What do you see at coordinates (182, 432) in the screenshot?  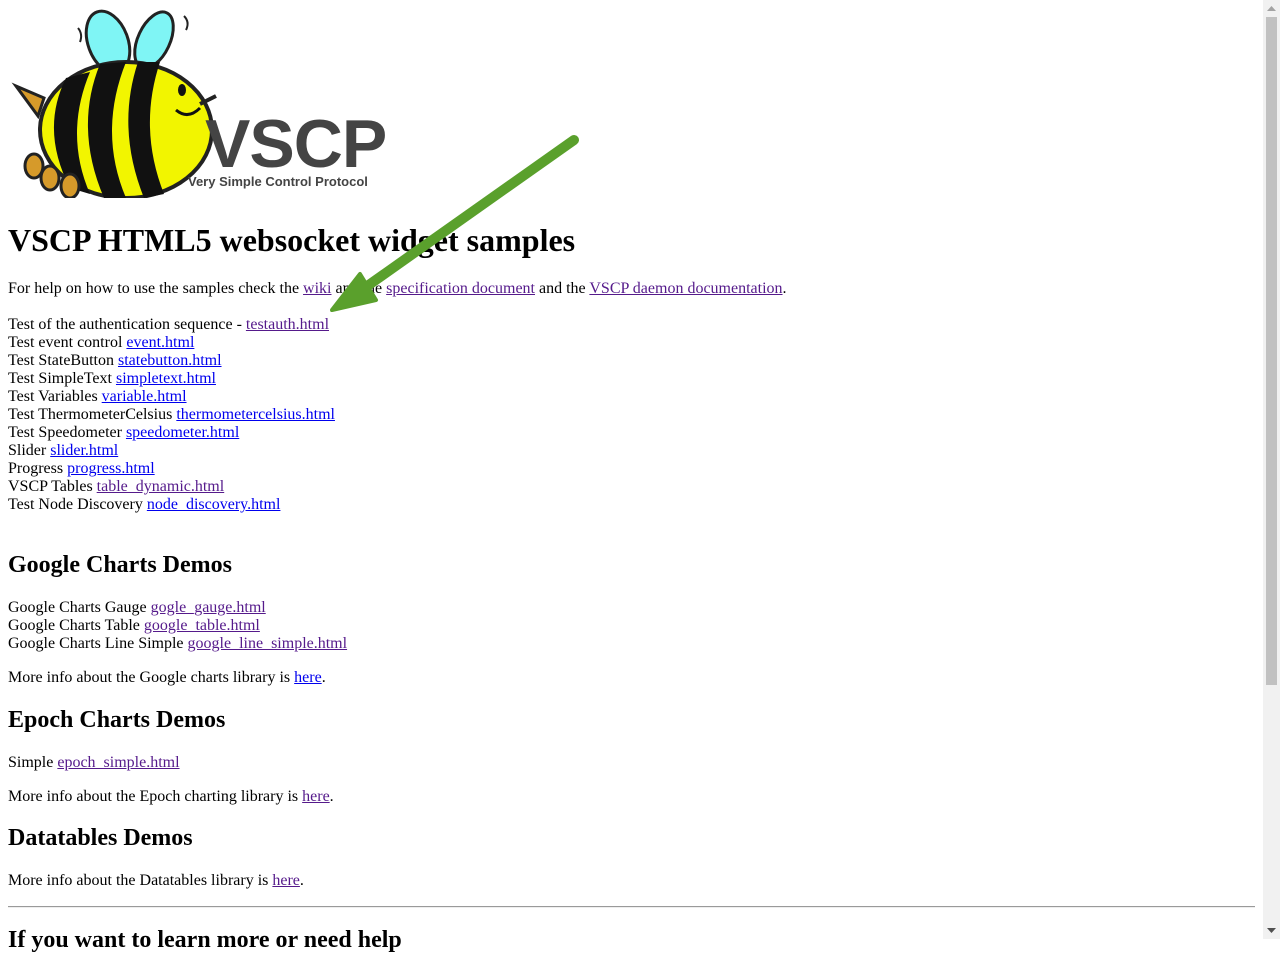 I see `speedometer-link: speedometer.html` at bounding box center [182, 432].